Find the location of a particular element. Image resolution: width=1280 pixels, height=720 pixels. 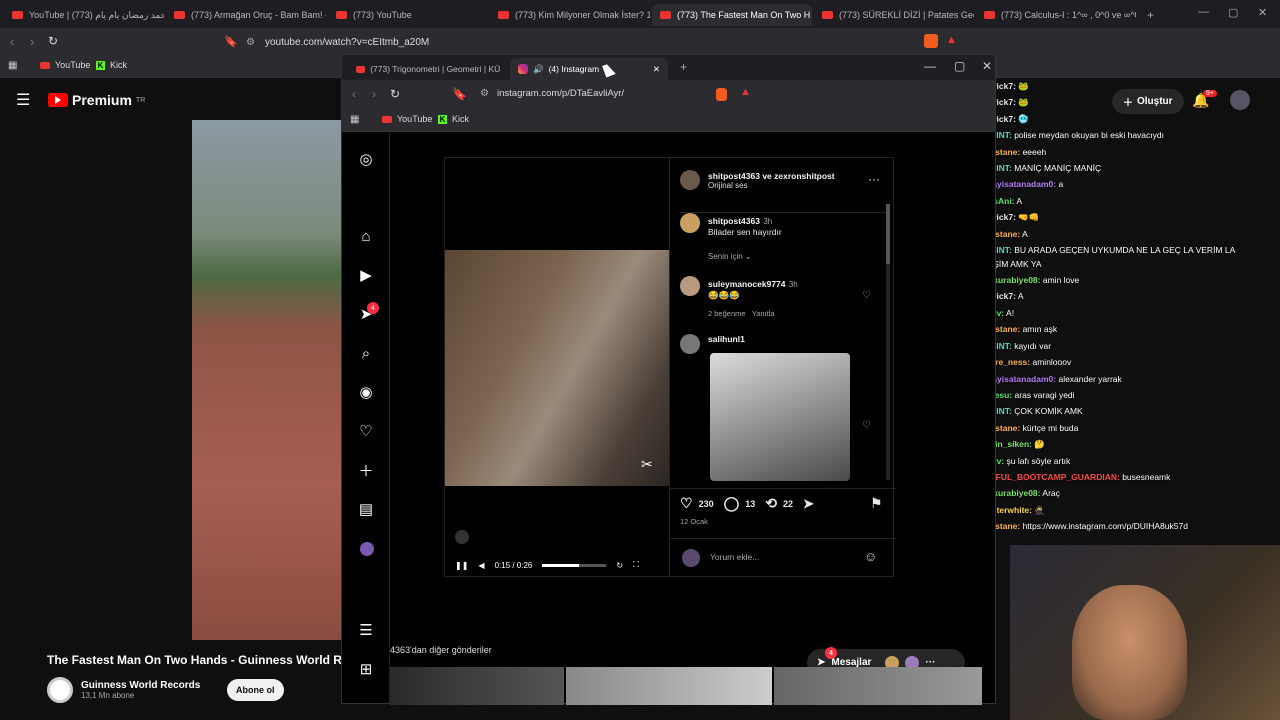

profile-avatar is located at coordinates (367, 549).